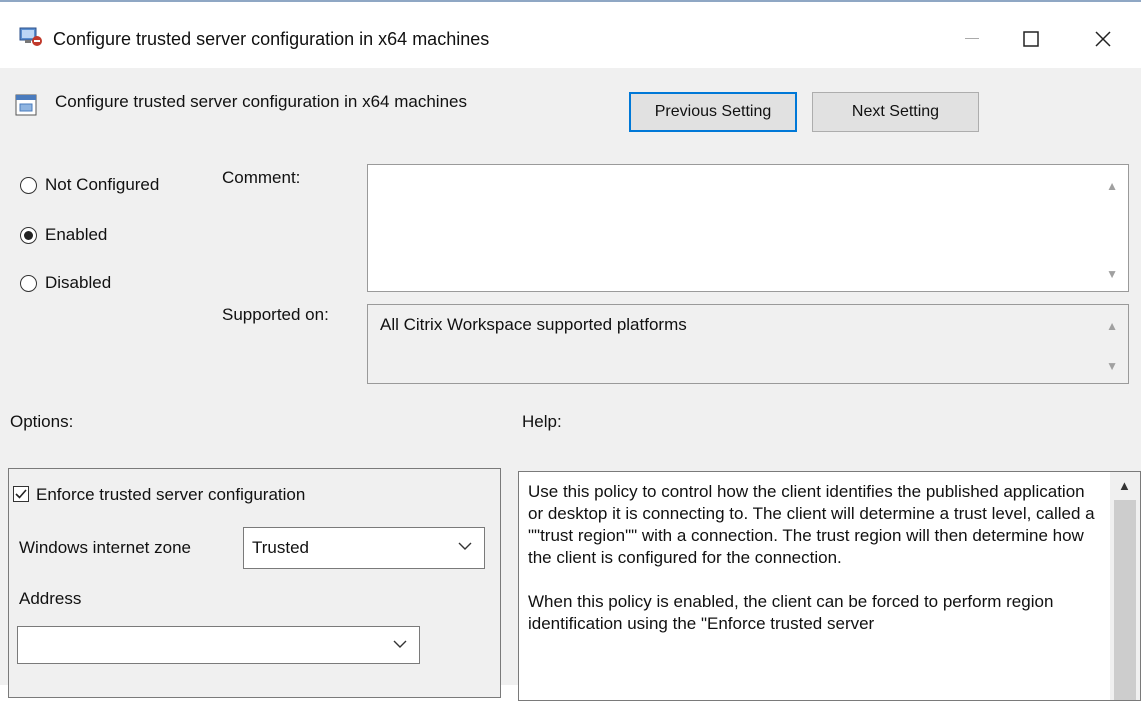 The image size is (1141, 701). Describe the element at coordinates (364, 548) in the screenshot. I see `zone-select: Trusted` at that location.